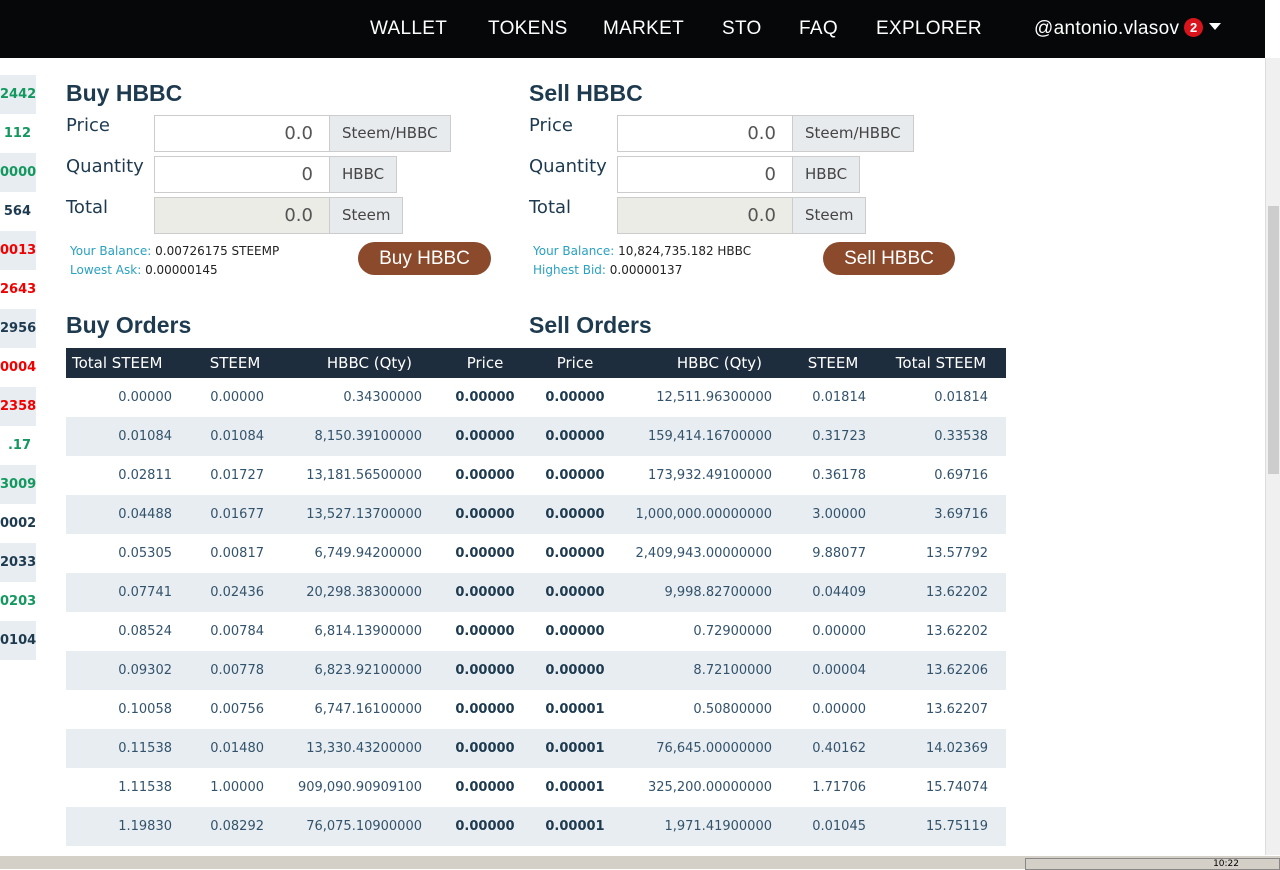  I want to click on ticker-item: 0004, so click(18, 367).